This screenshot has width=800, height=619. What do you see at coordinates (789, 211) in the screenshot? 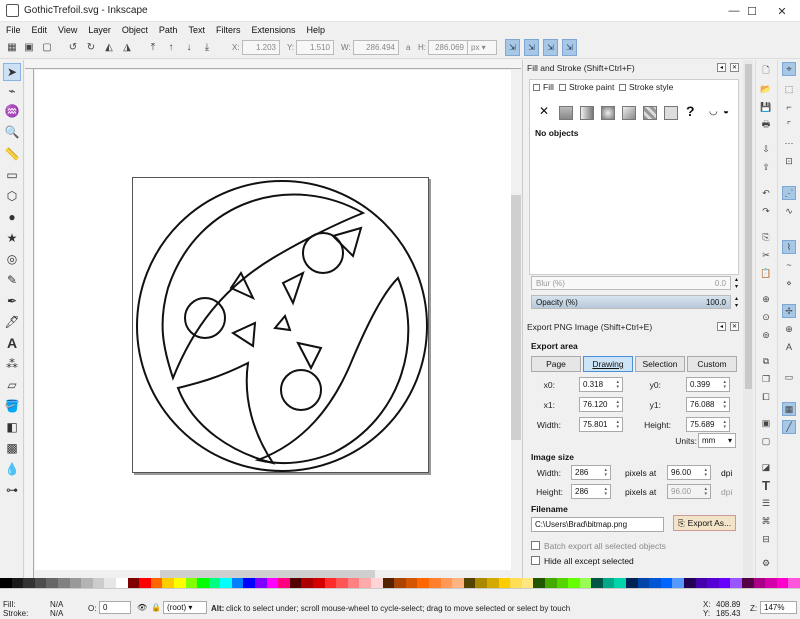
I see `snap-path-icon: ∿` at bounding box center [789, 211].